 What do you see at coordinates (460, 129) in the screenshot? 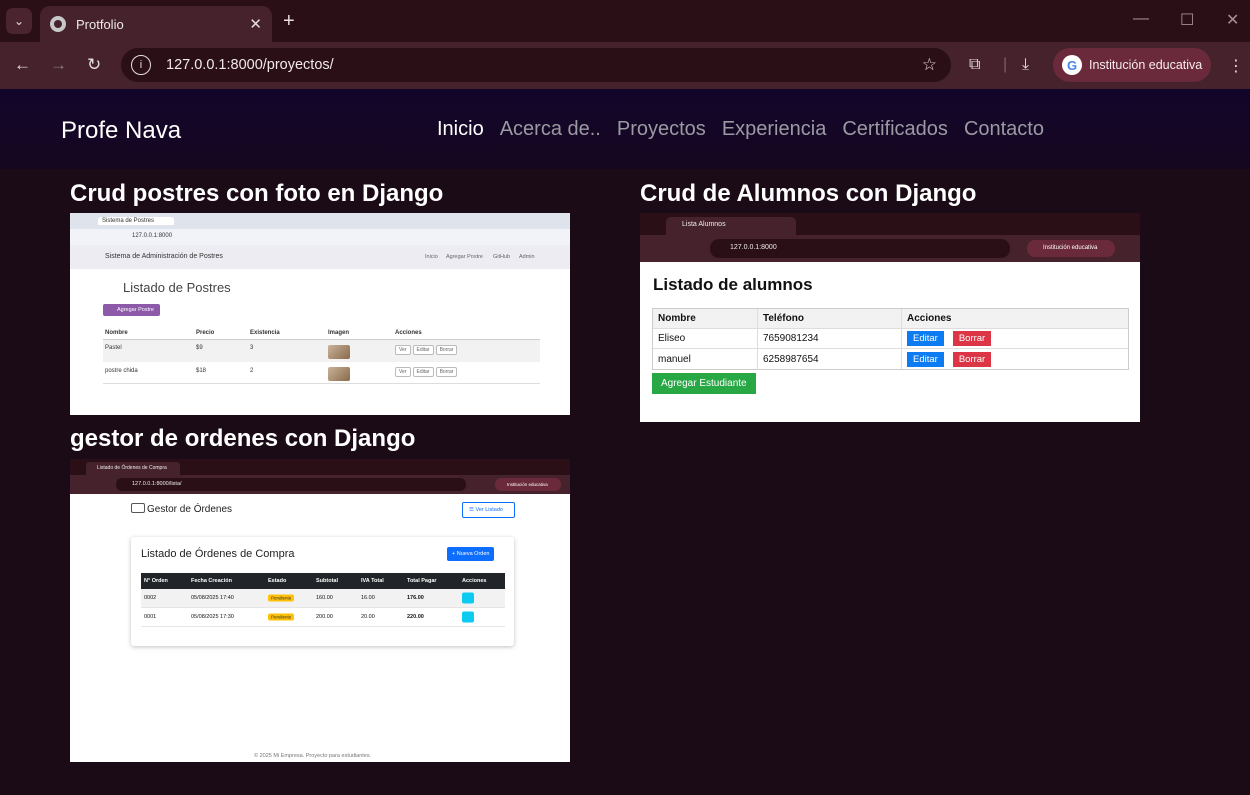
I see `nav-inicio: Inicio` at bounding box center [460, 129].